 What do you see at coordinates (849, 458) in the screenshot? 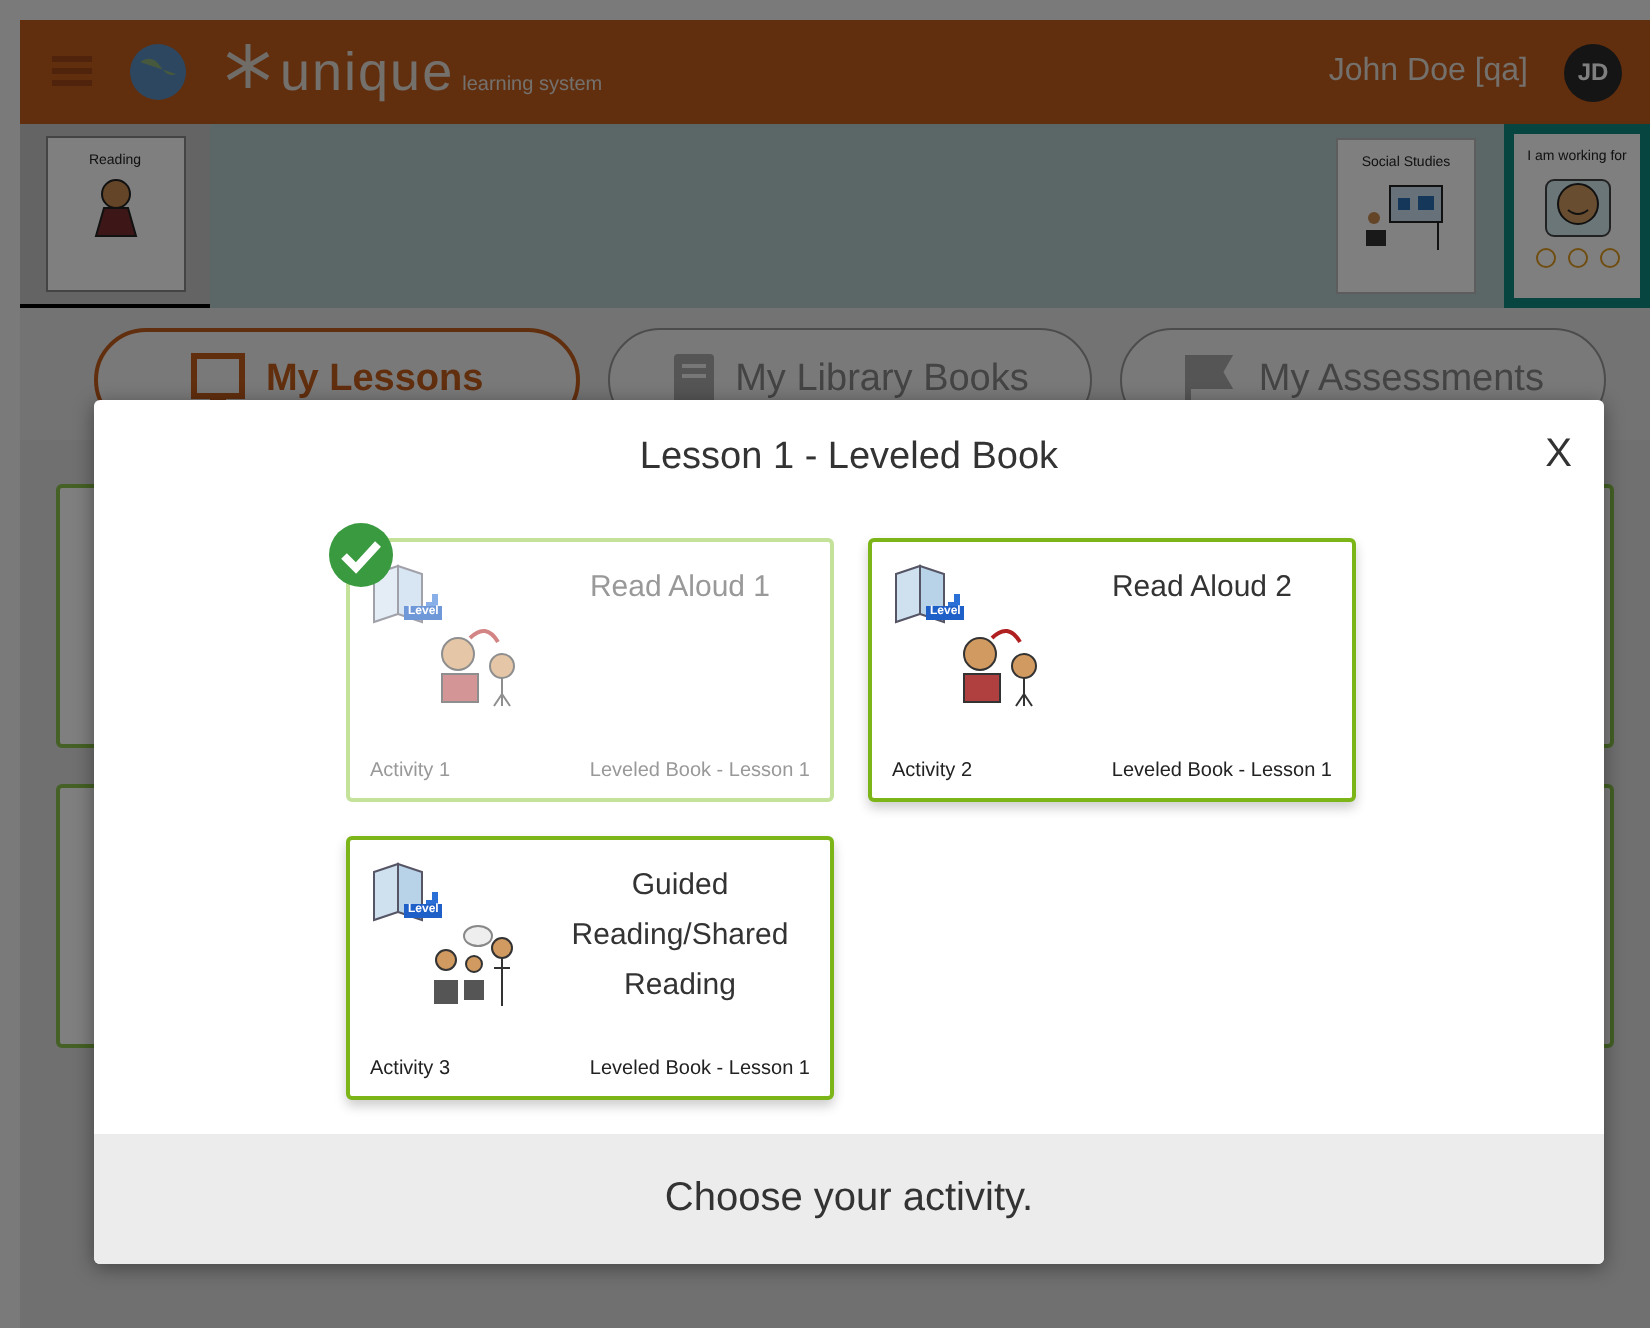
I see `dialog-title: Lesson 1 - Leveled Book` at bounding box center [849, 458].